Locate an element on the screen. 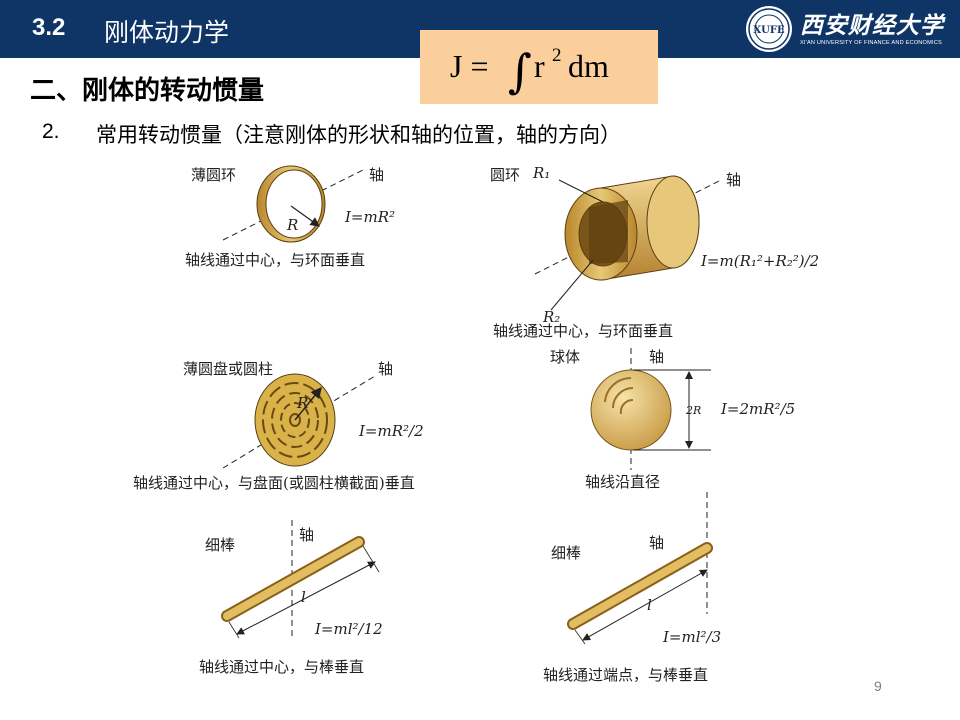  rod-center-formula: I=ml²/12 is located at coordinates (348, 629).